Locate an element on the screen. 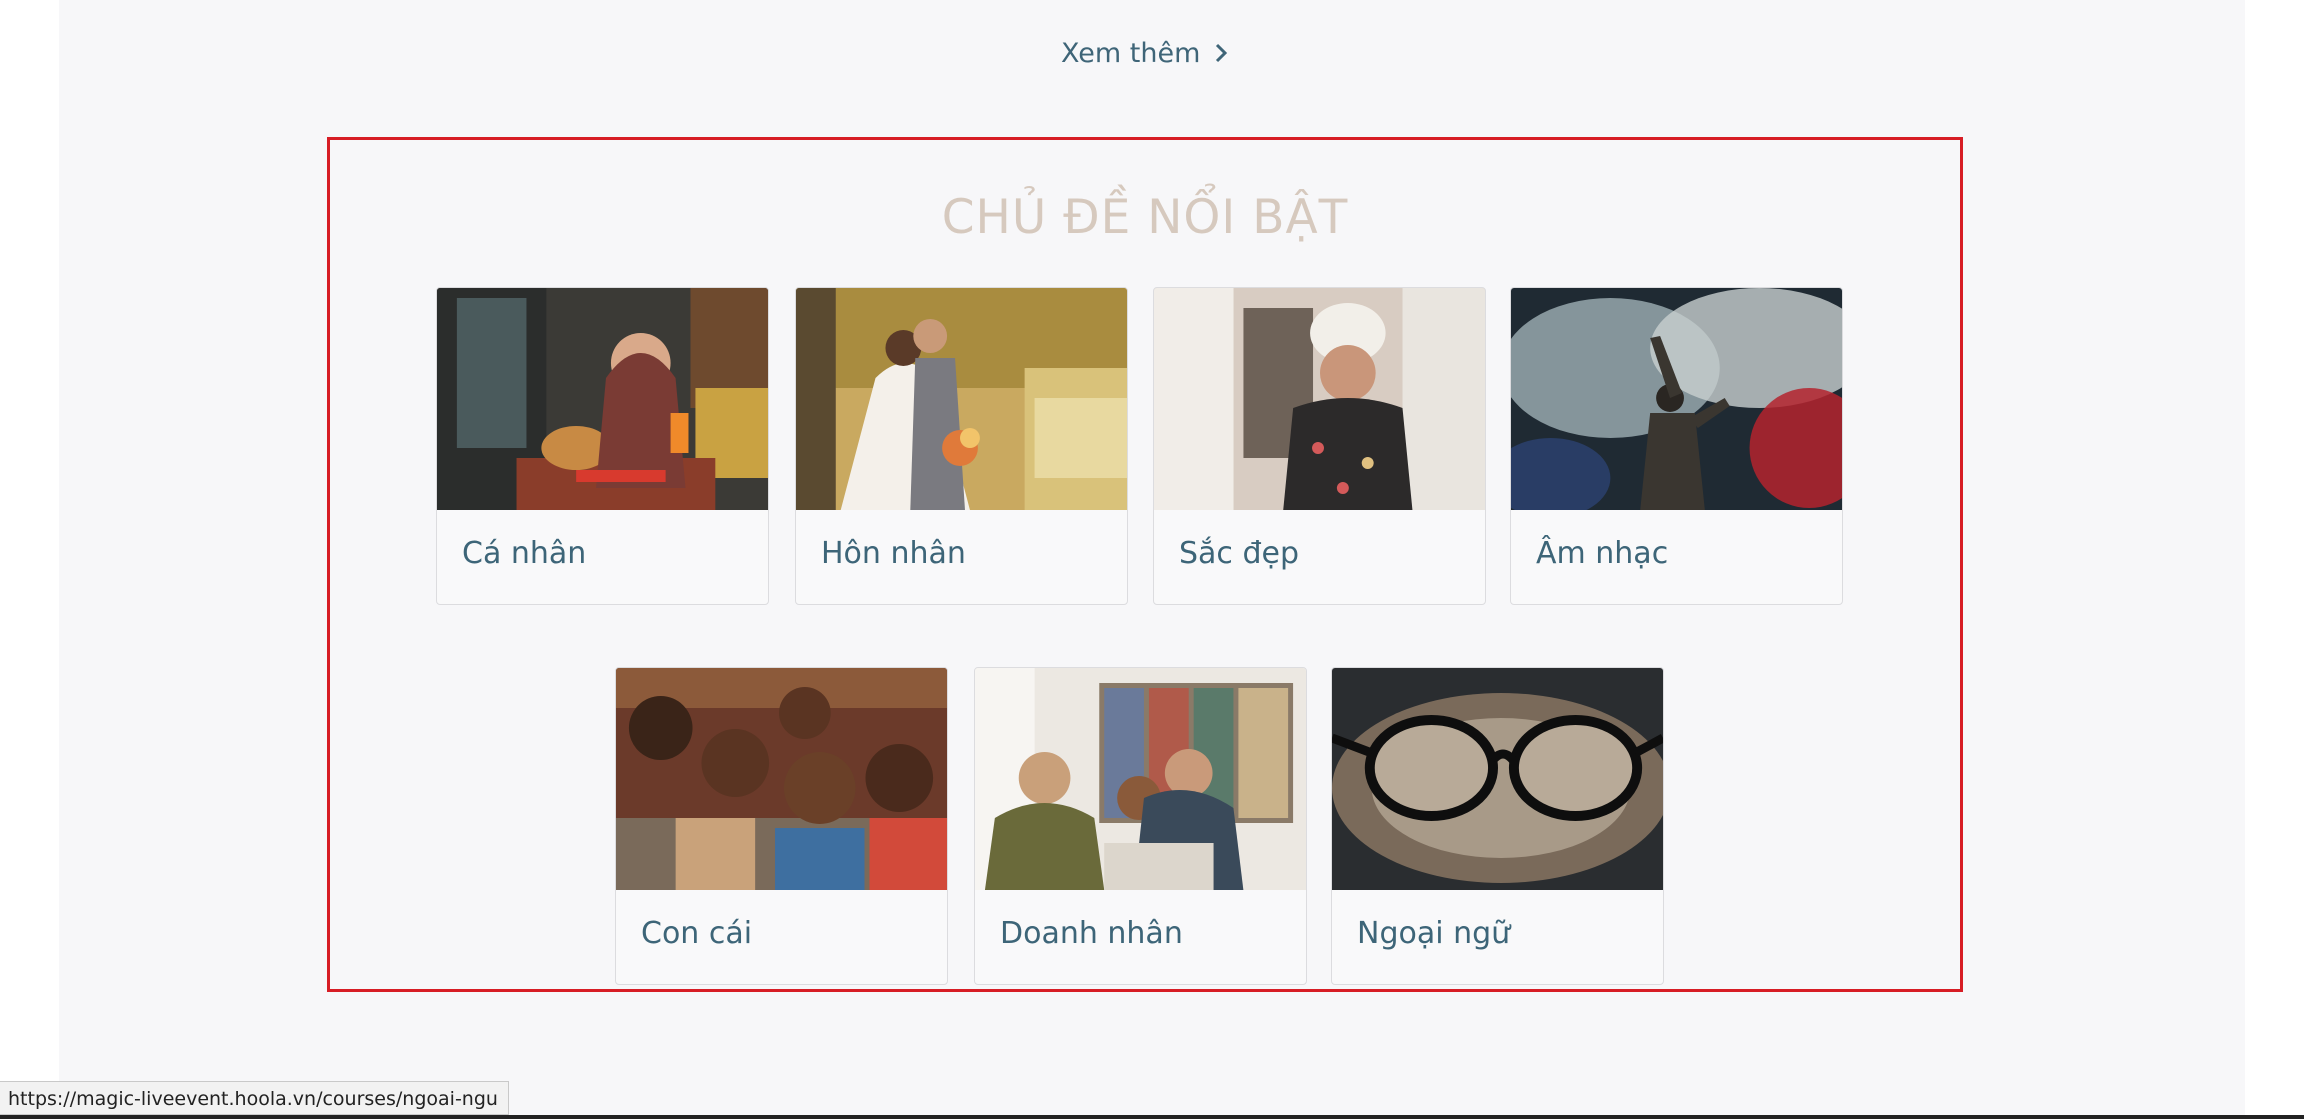 The height and width of the screenshot is (1119, 2304). category-card-hon-nhan: Hôn nhân is located at coordinates (961, 446).